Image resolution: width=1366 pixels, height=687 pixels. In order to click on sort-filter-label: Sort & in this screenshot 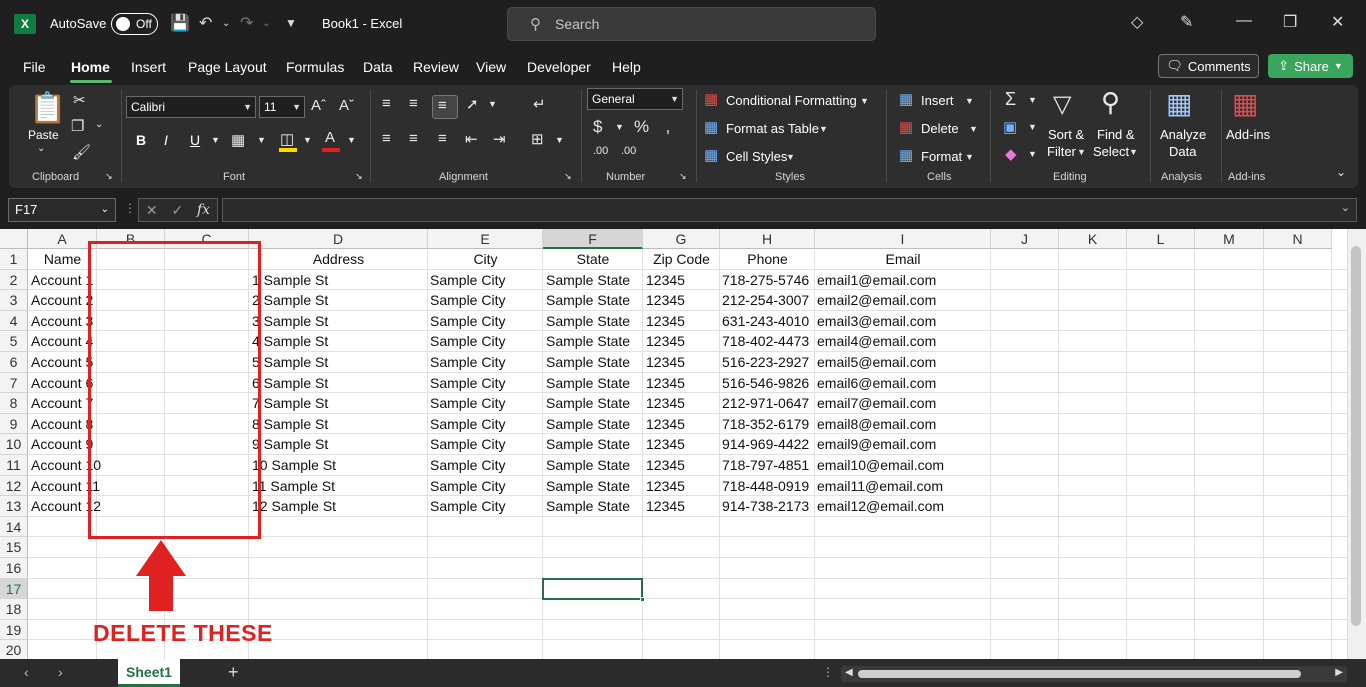, I will do `click(1066, 134)`.